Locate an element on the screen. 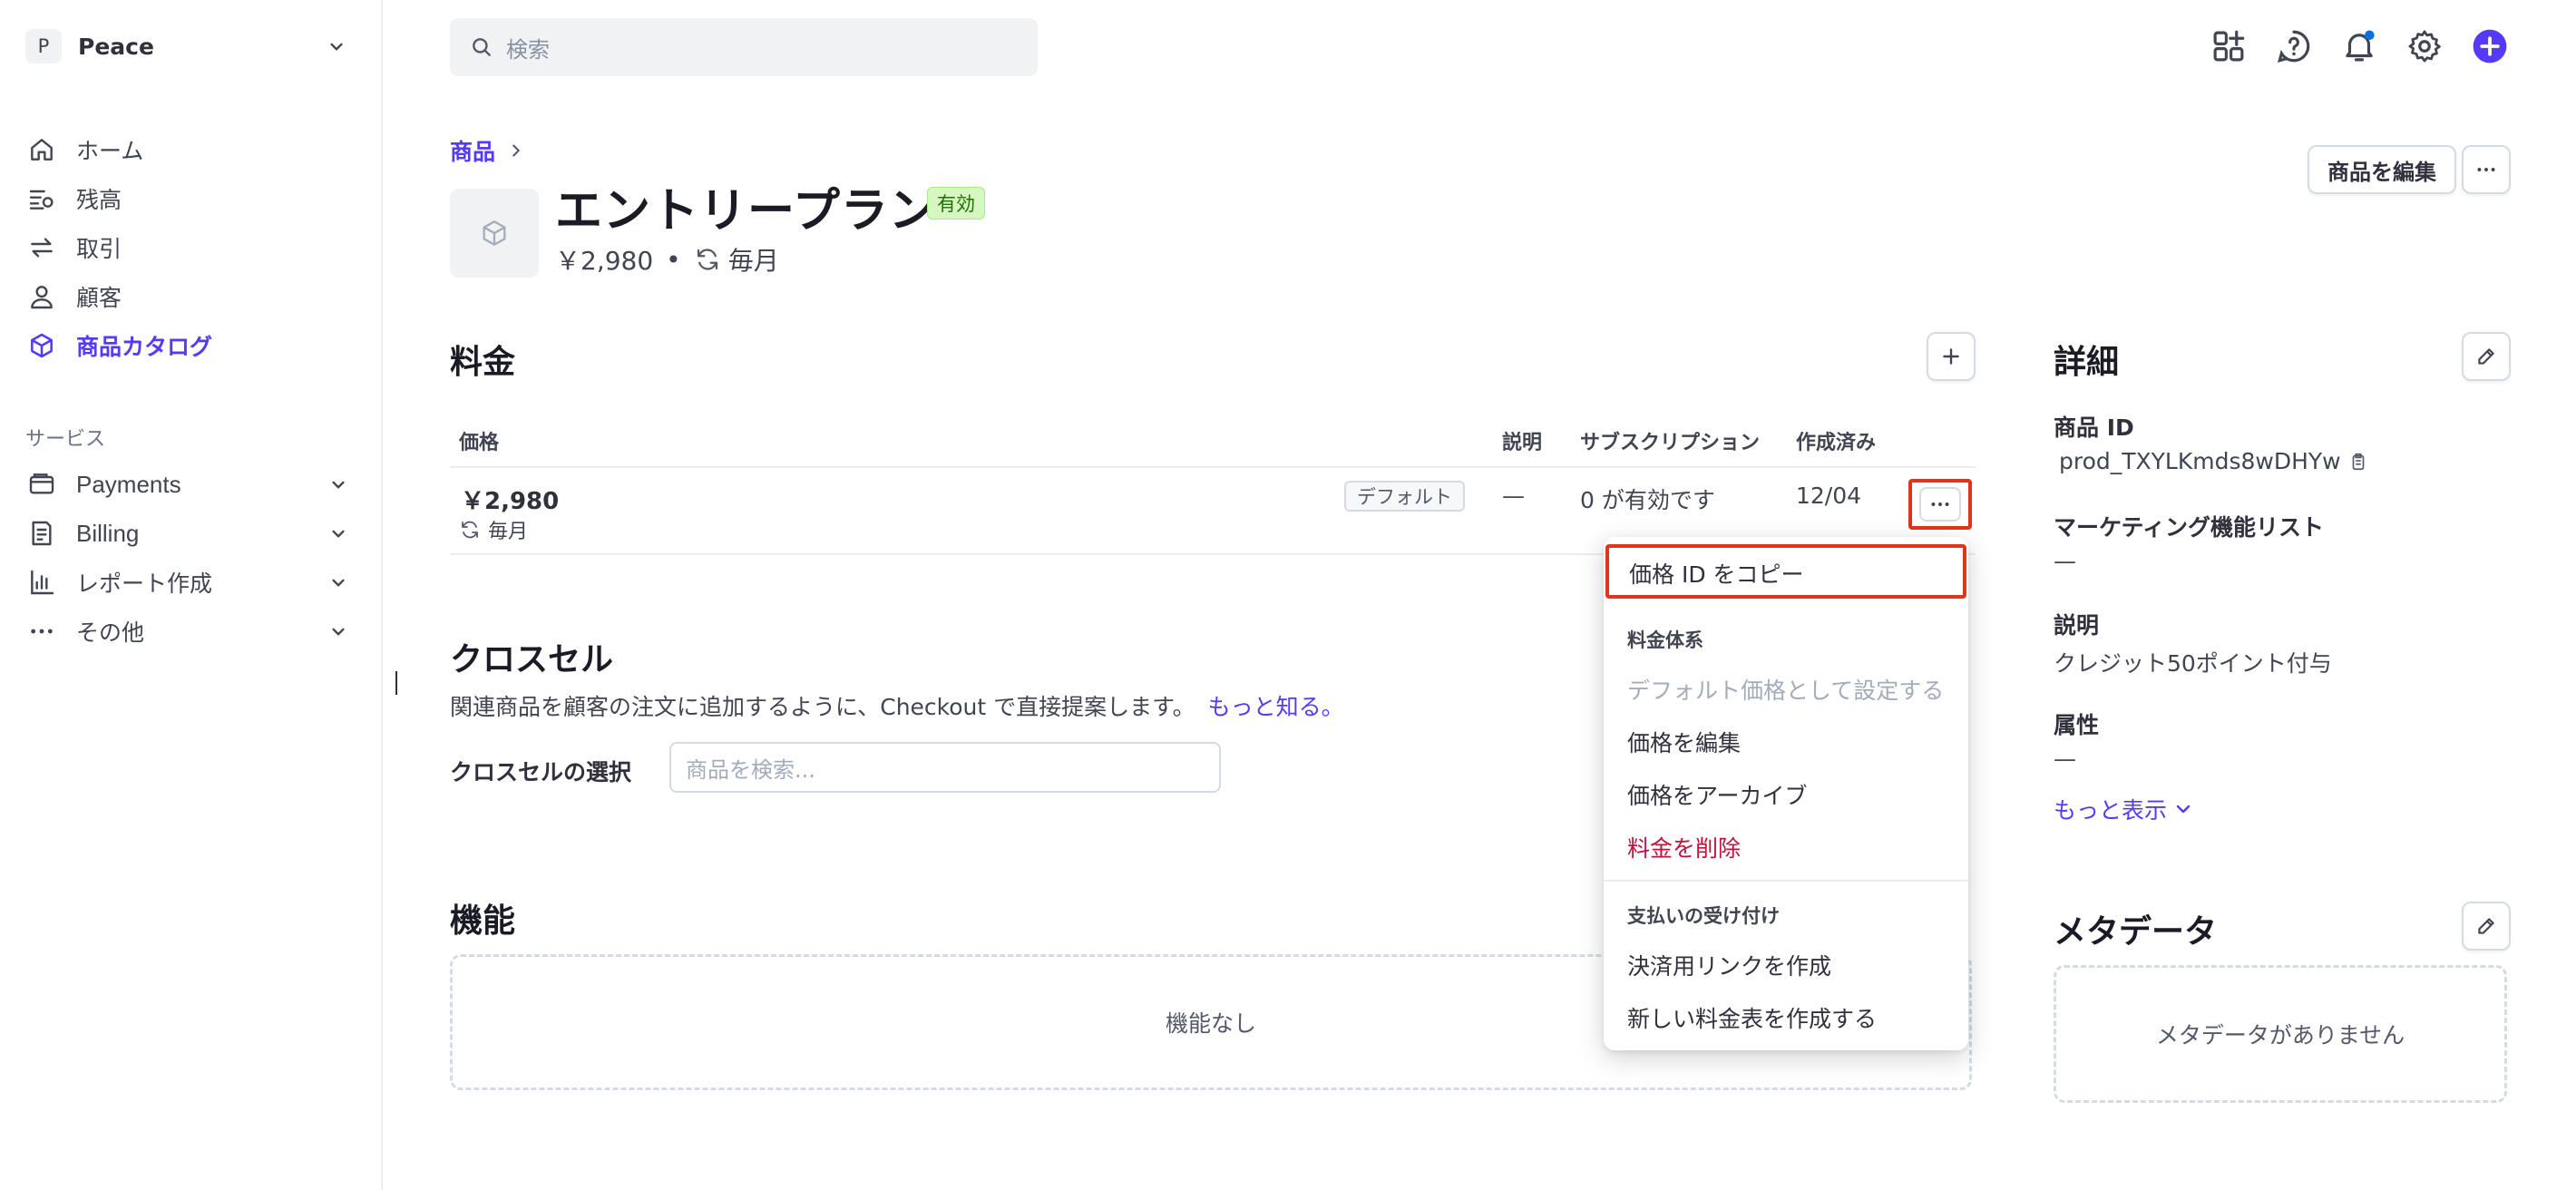 Image resolution: width=2576 pixels, height=1190 pixels. breadcrumb: 商品 is located at coordinates (488, 150).